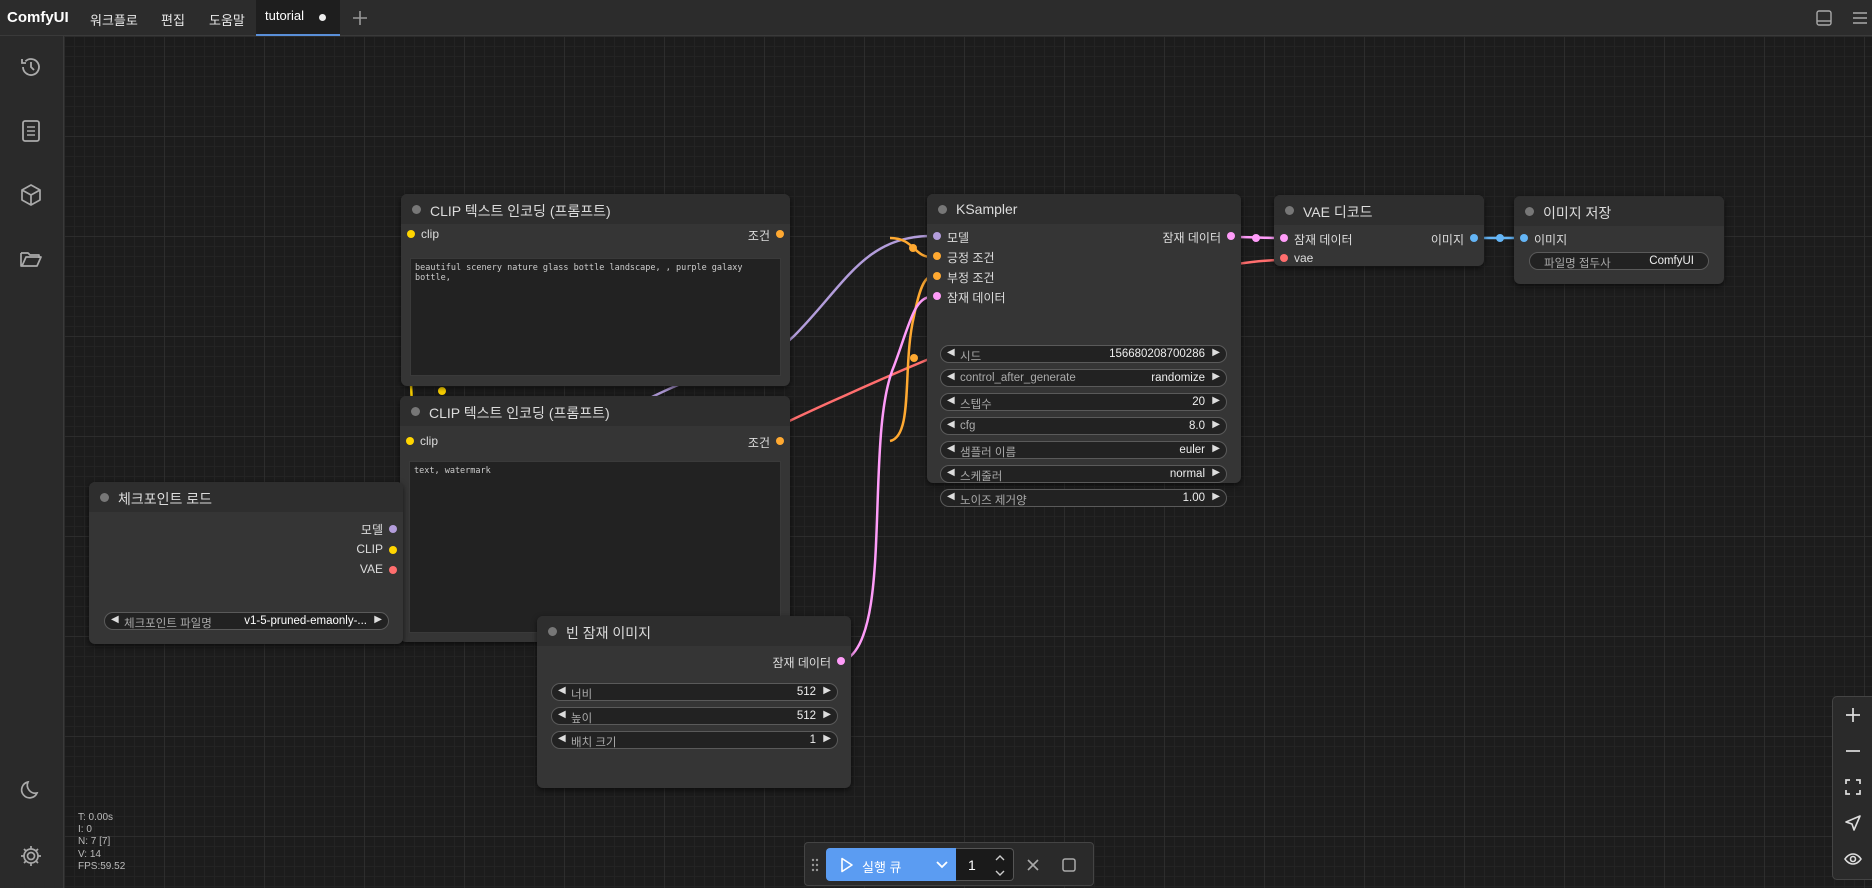  What do you see at coordinates (937, 276) in the screenshot?
I see `input-pin-negative` at bounding box center [937, 276].